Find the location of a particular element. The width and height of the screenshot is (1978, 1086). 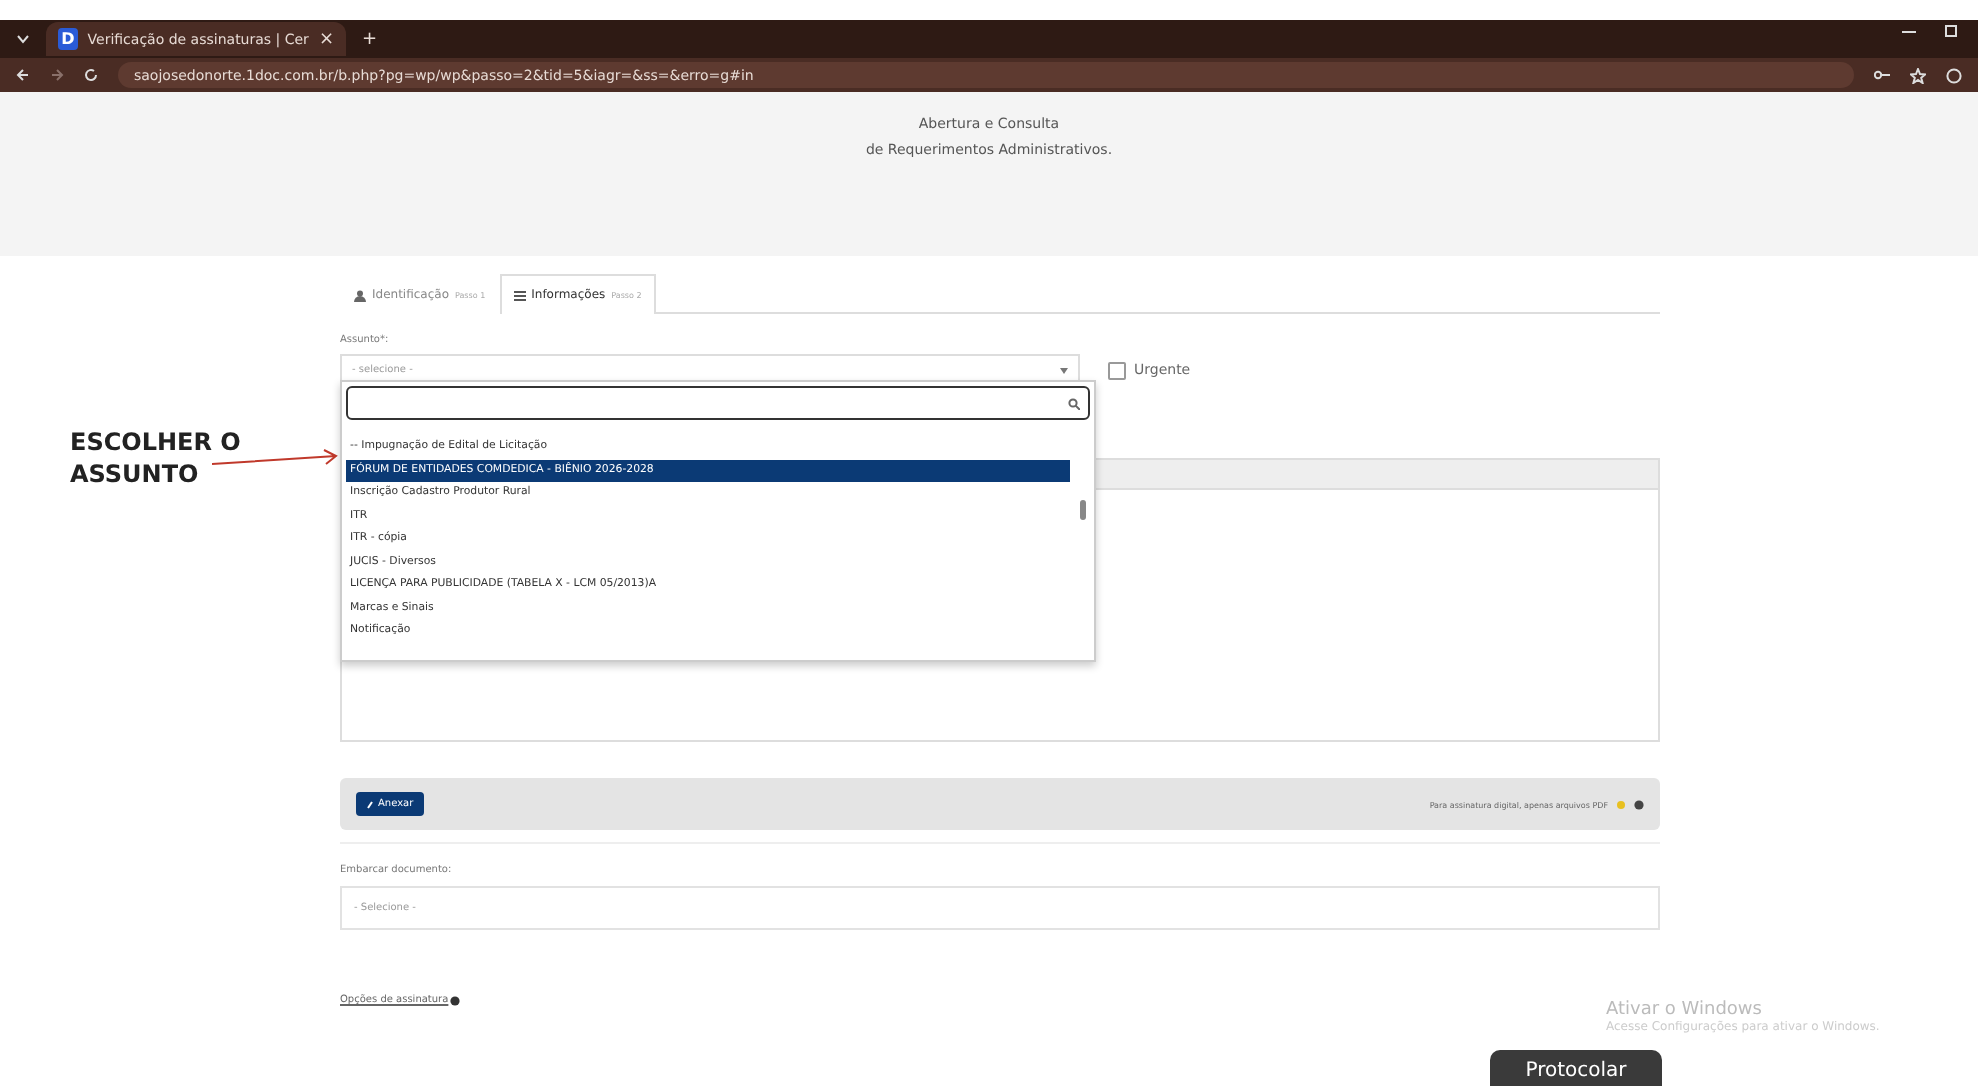

annotation-text: ESCOLHER O ASSUNTO is located at coordinates (156, 458).